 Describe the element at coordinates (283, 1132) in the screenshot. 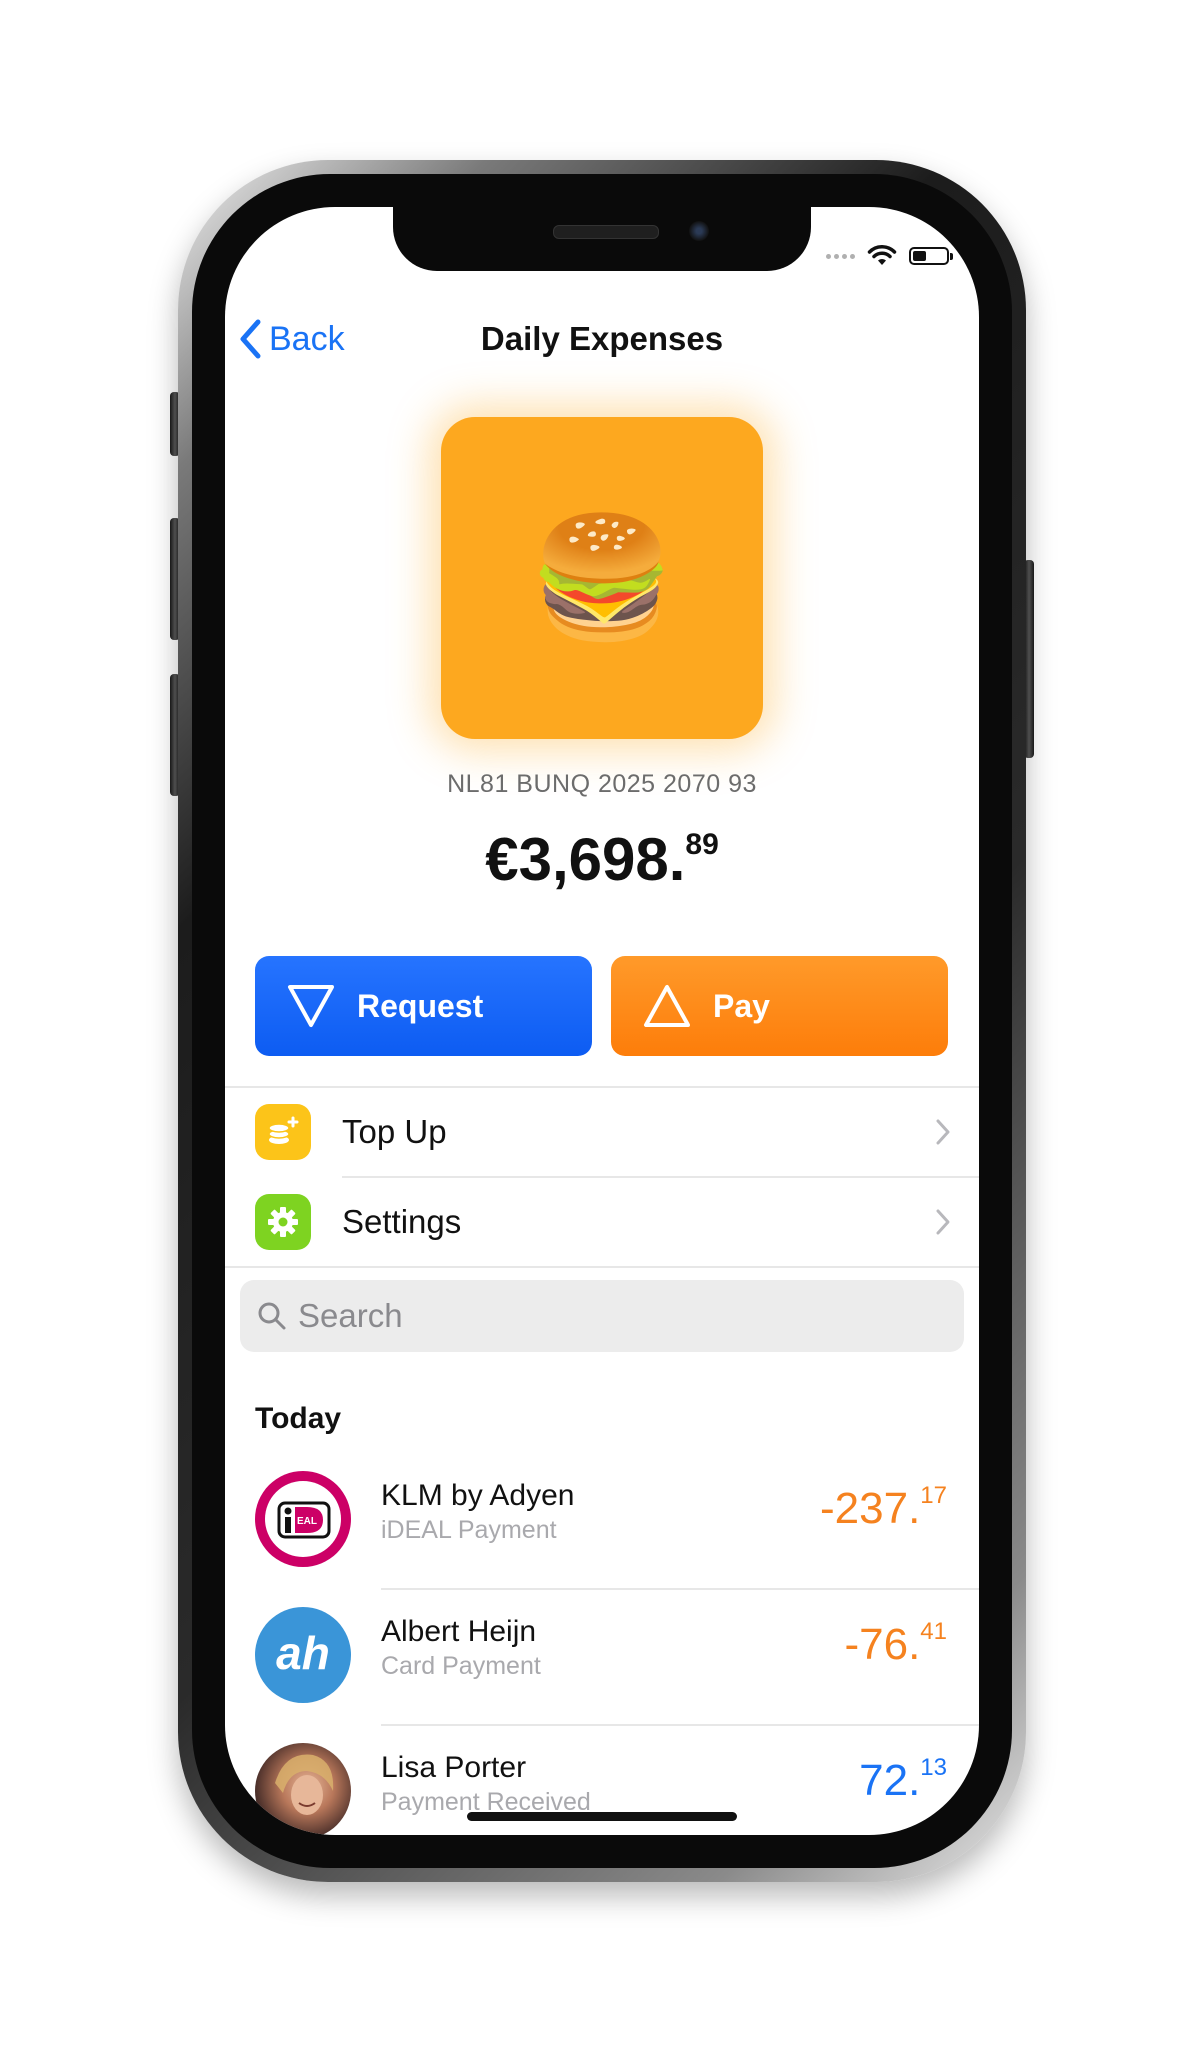

I see `coins-icon` at that location.